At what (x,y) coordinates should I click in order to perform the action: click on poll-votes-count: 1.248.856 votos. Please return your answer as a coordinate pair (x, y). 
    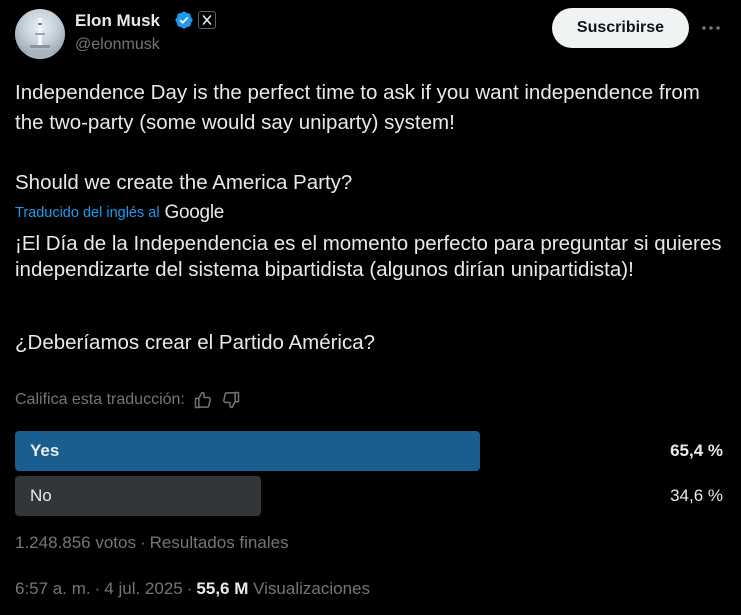
    Looking at the image, I should click on (75, 542).